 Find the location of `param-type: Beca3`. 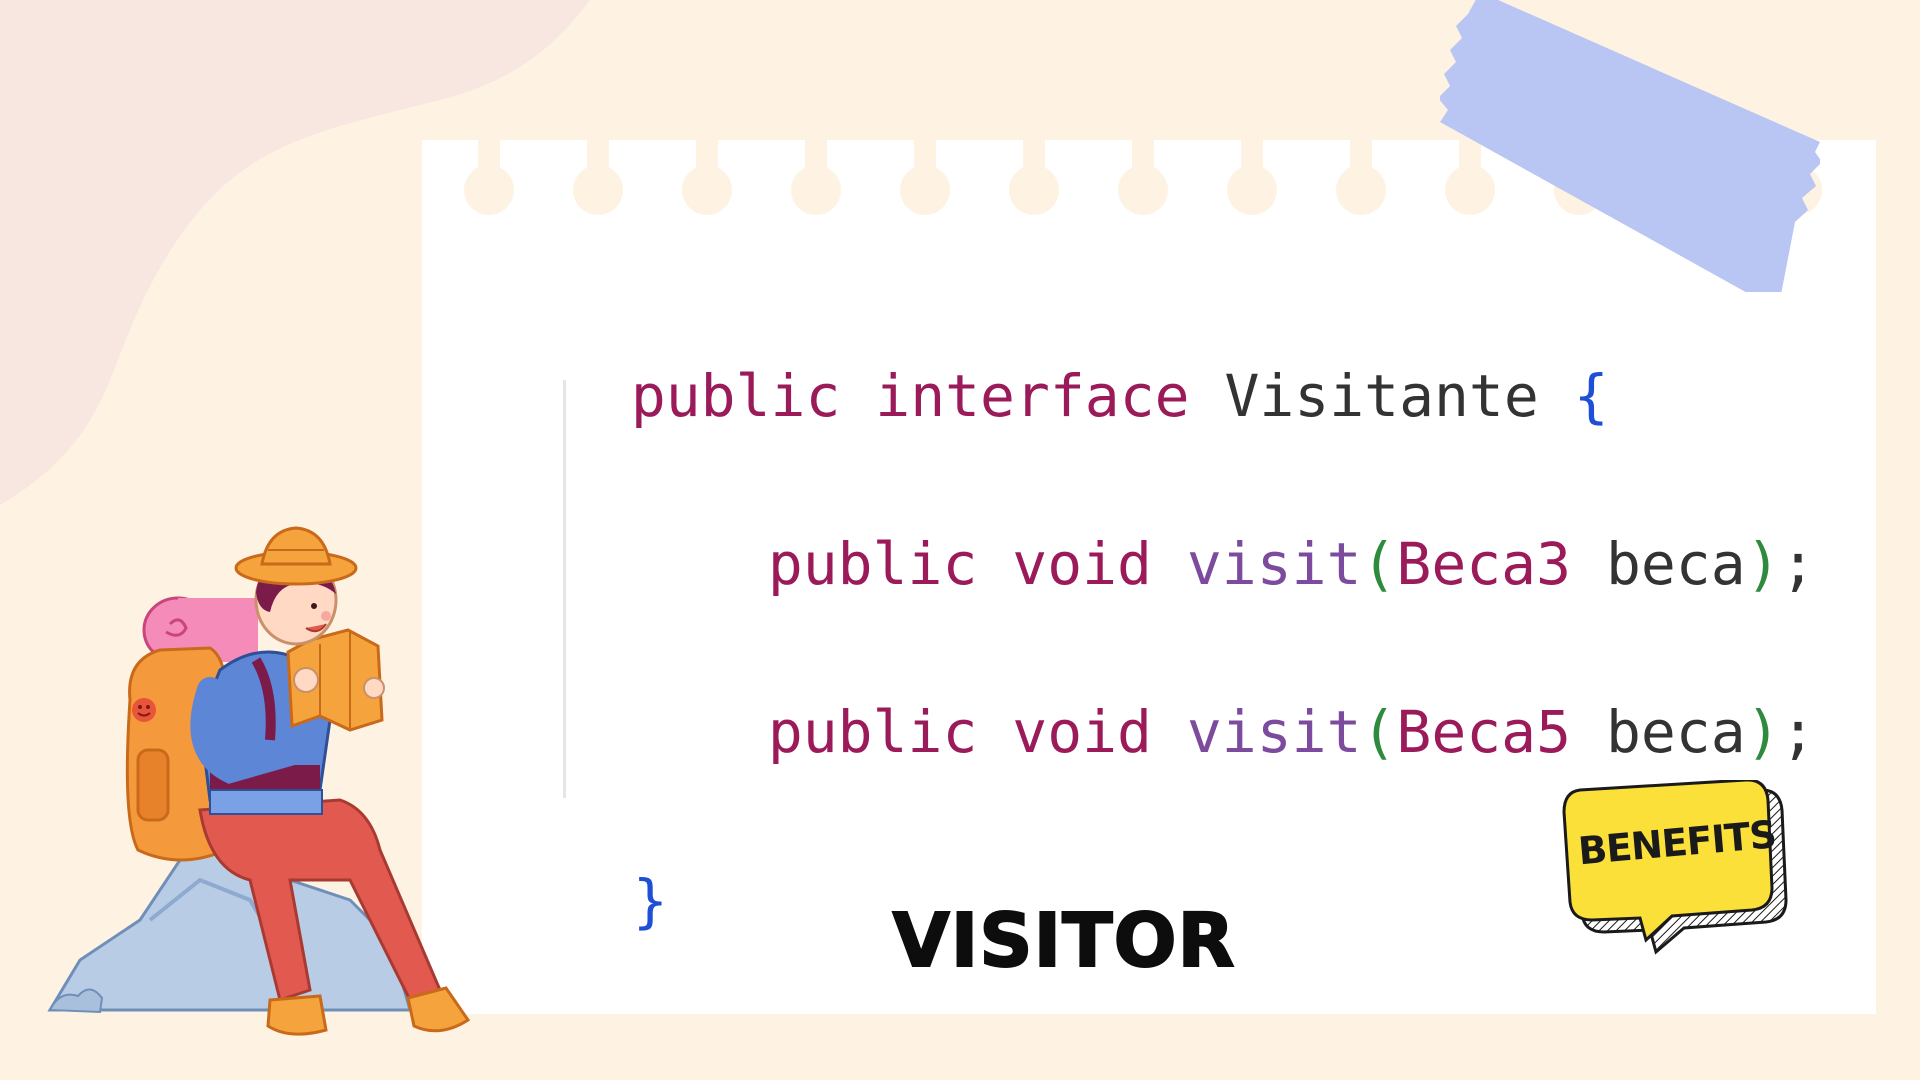

param-type: Beca3 is located at coordinates (1484, 564).